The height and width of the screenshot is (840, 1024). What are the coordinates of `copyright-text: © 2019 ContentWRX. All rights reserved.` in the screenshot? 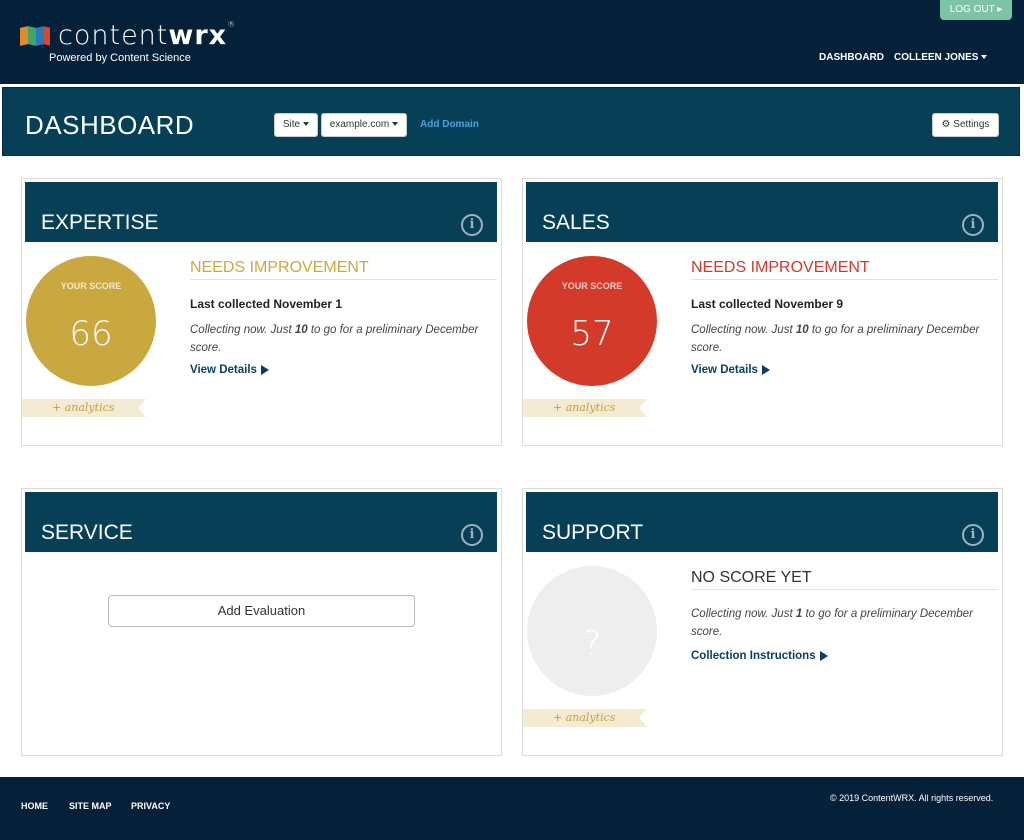 It's located at (912, 798).